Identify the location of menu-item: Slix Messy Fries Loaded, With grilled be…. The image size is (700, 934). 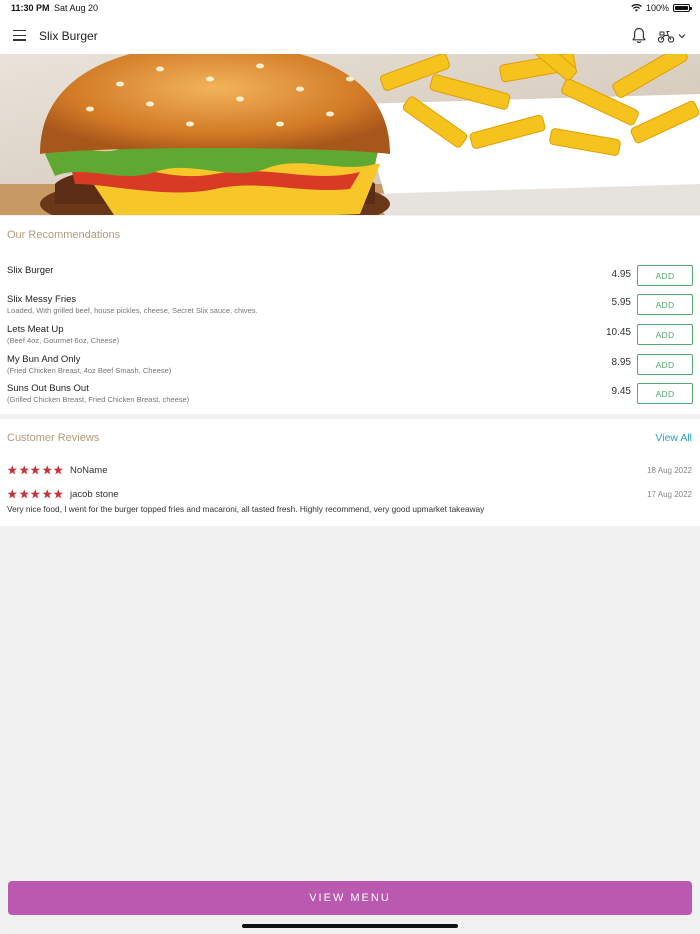
(350, 309).